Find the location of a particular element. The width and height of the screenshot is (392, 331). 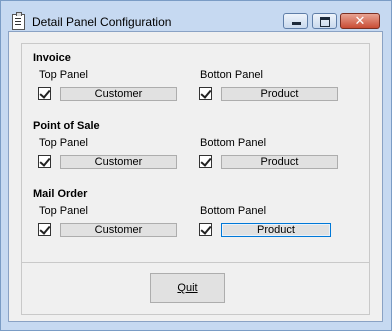

maximize-button is located at coordinates (324, 21).